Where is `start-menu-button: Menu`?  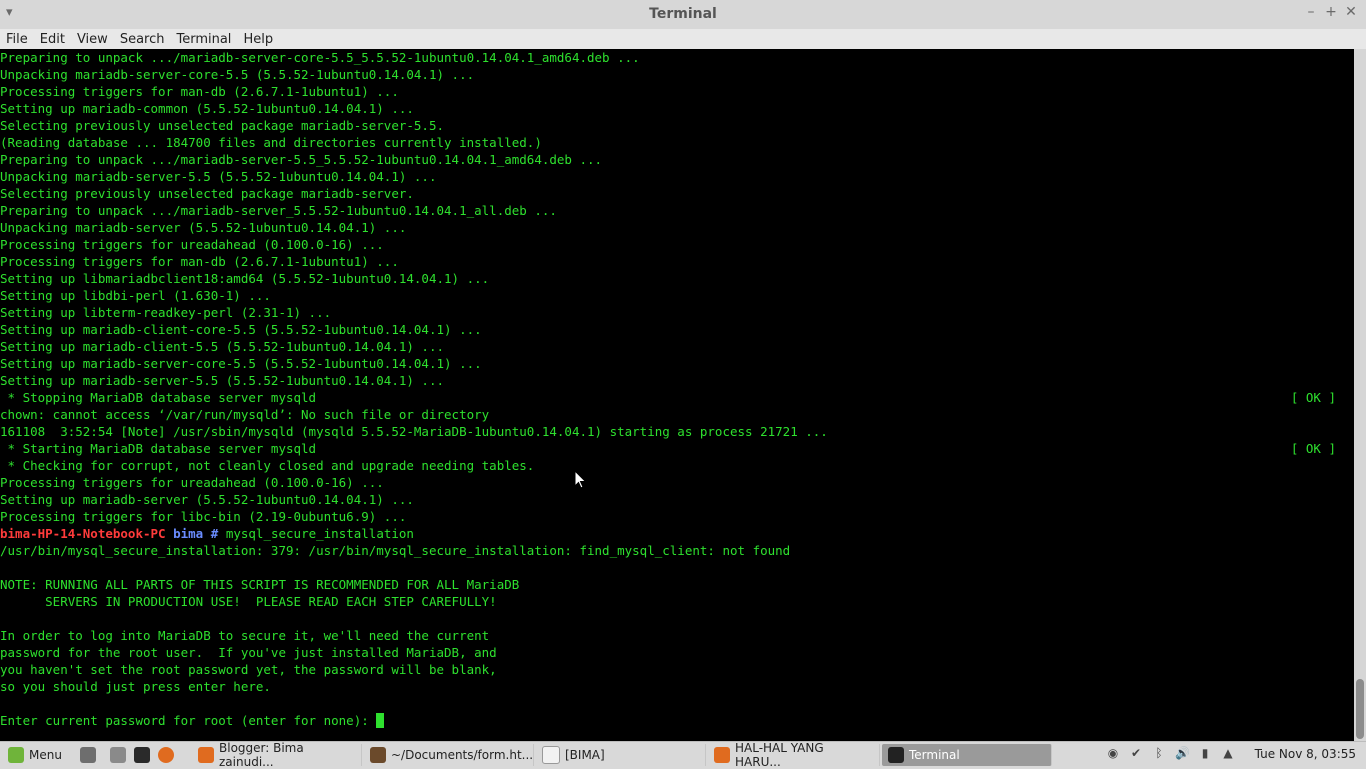
start-menu-button: Menu is located at coordinates (37, 755).